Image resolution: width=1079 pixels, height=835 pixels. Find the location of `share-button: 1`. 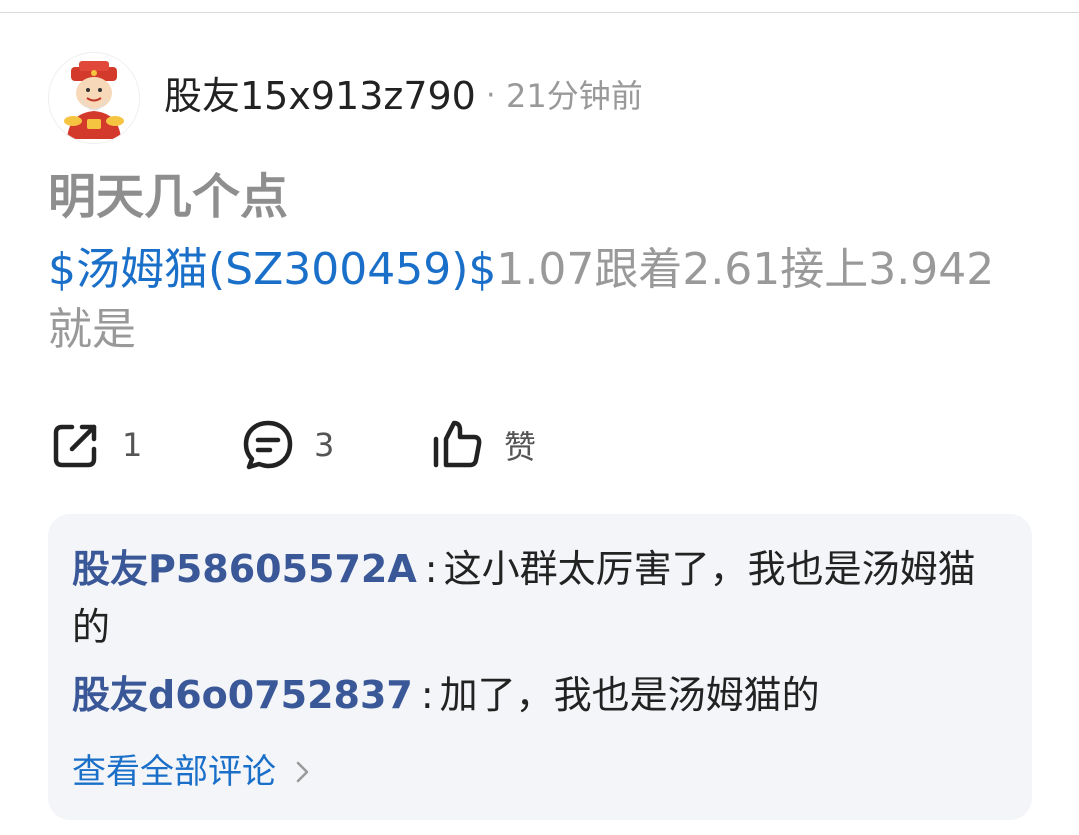

share-button: 1 is located at coordinates (95, 445).